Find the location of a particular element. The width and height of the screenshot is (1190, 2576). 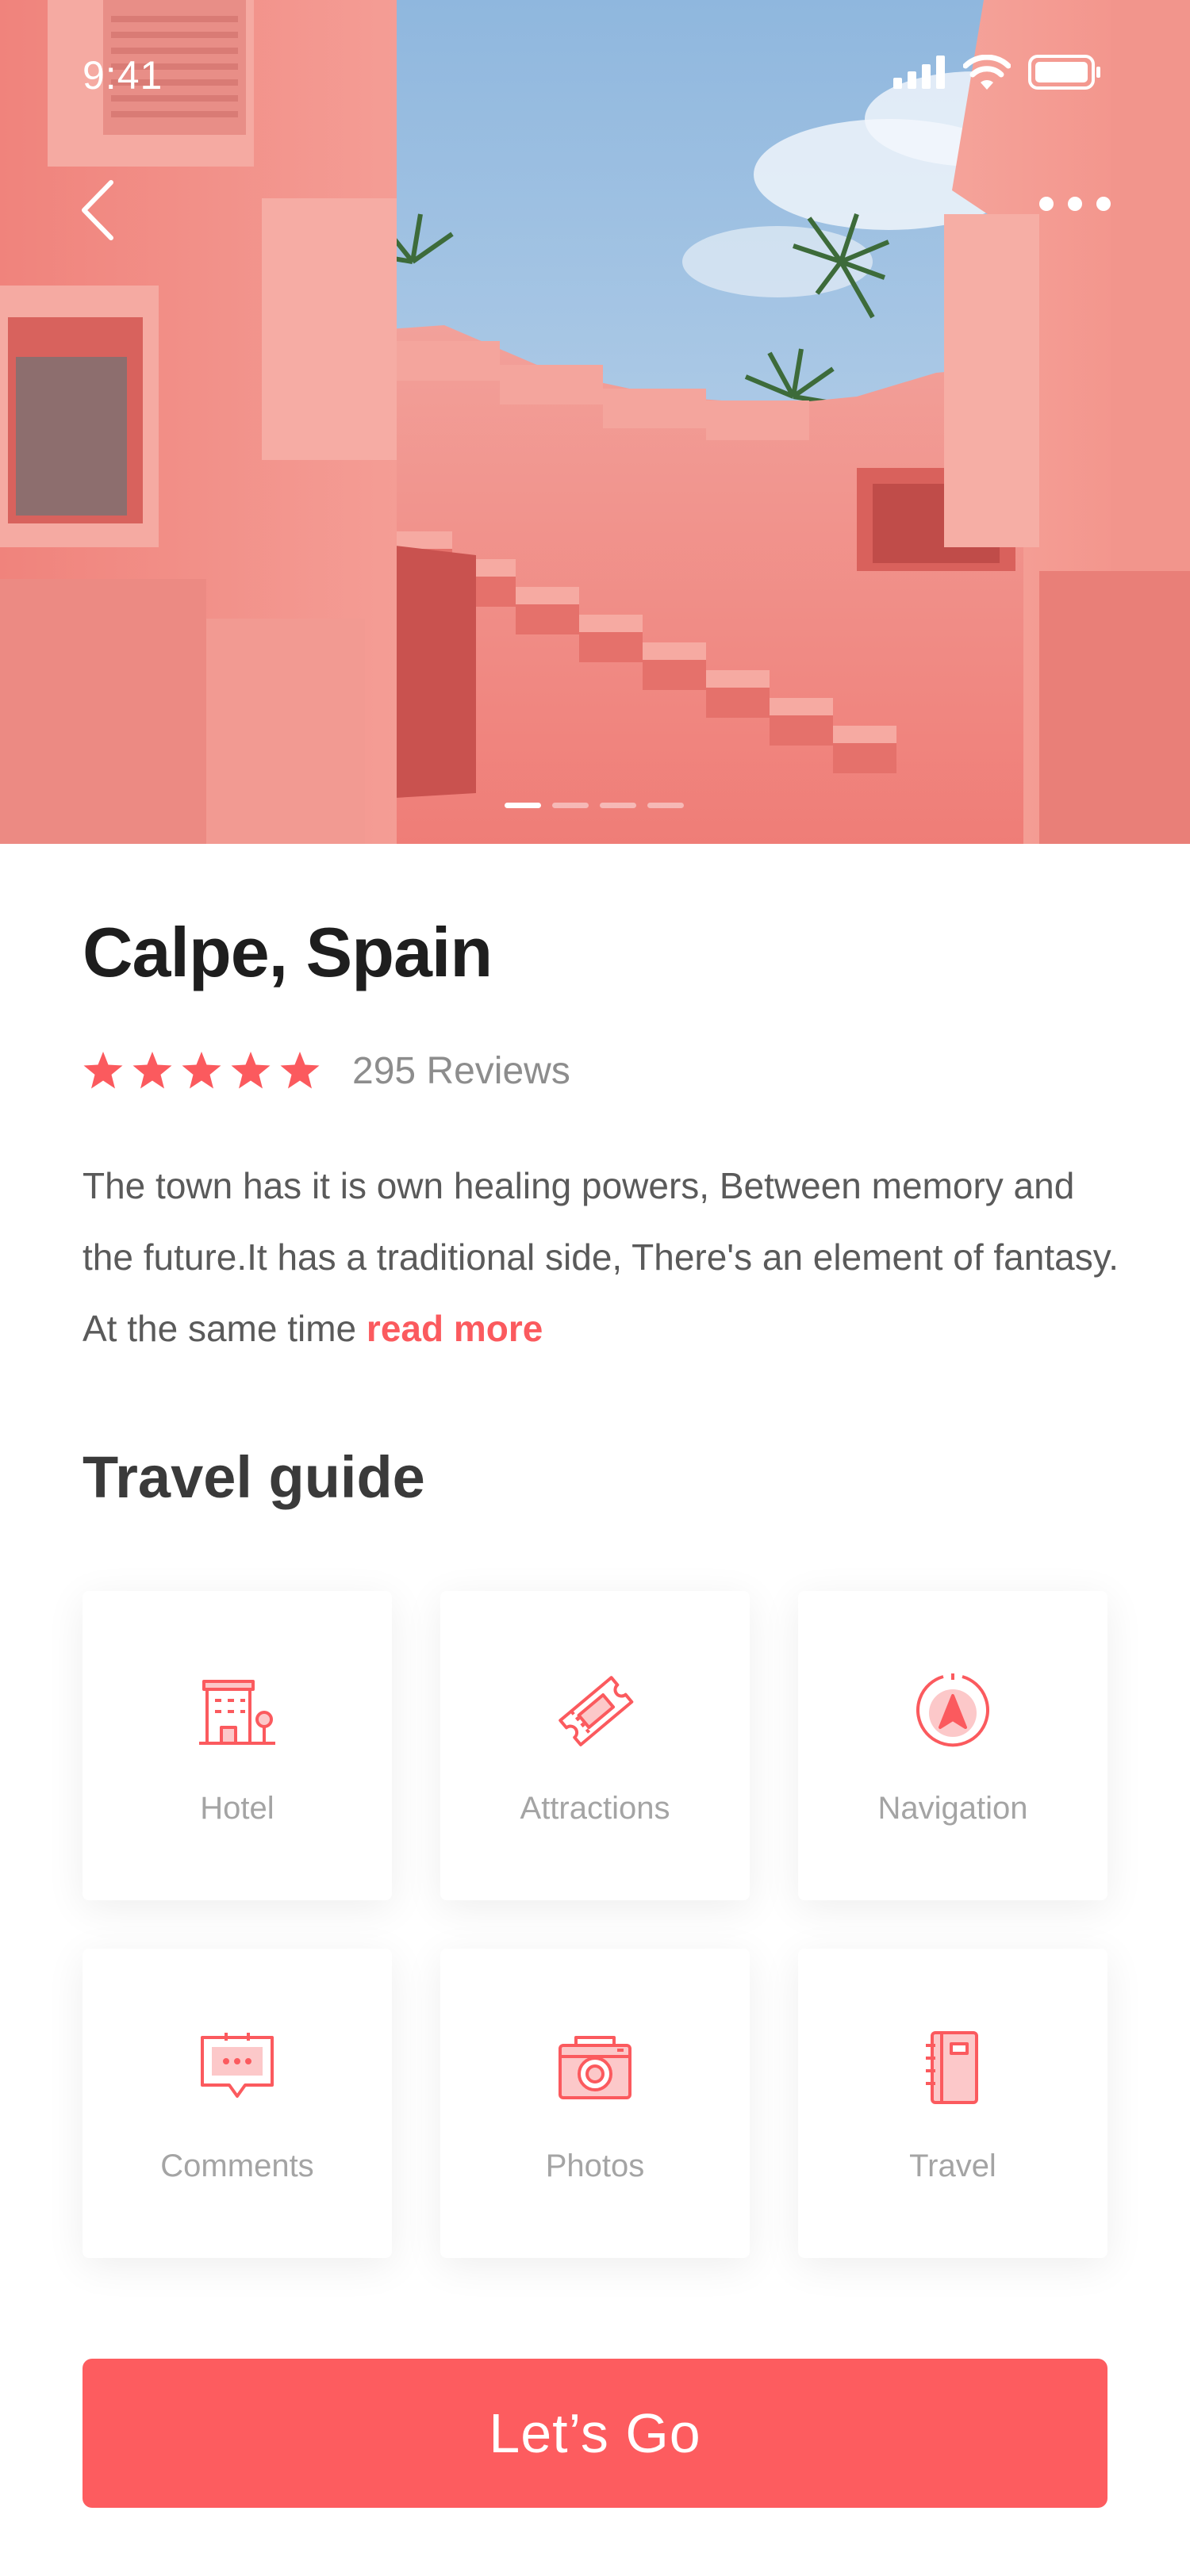

status-time: 9:41 is located at coordinates (123, 75).